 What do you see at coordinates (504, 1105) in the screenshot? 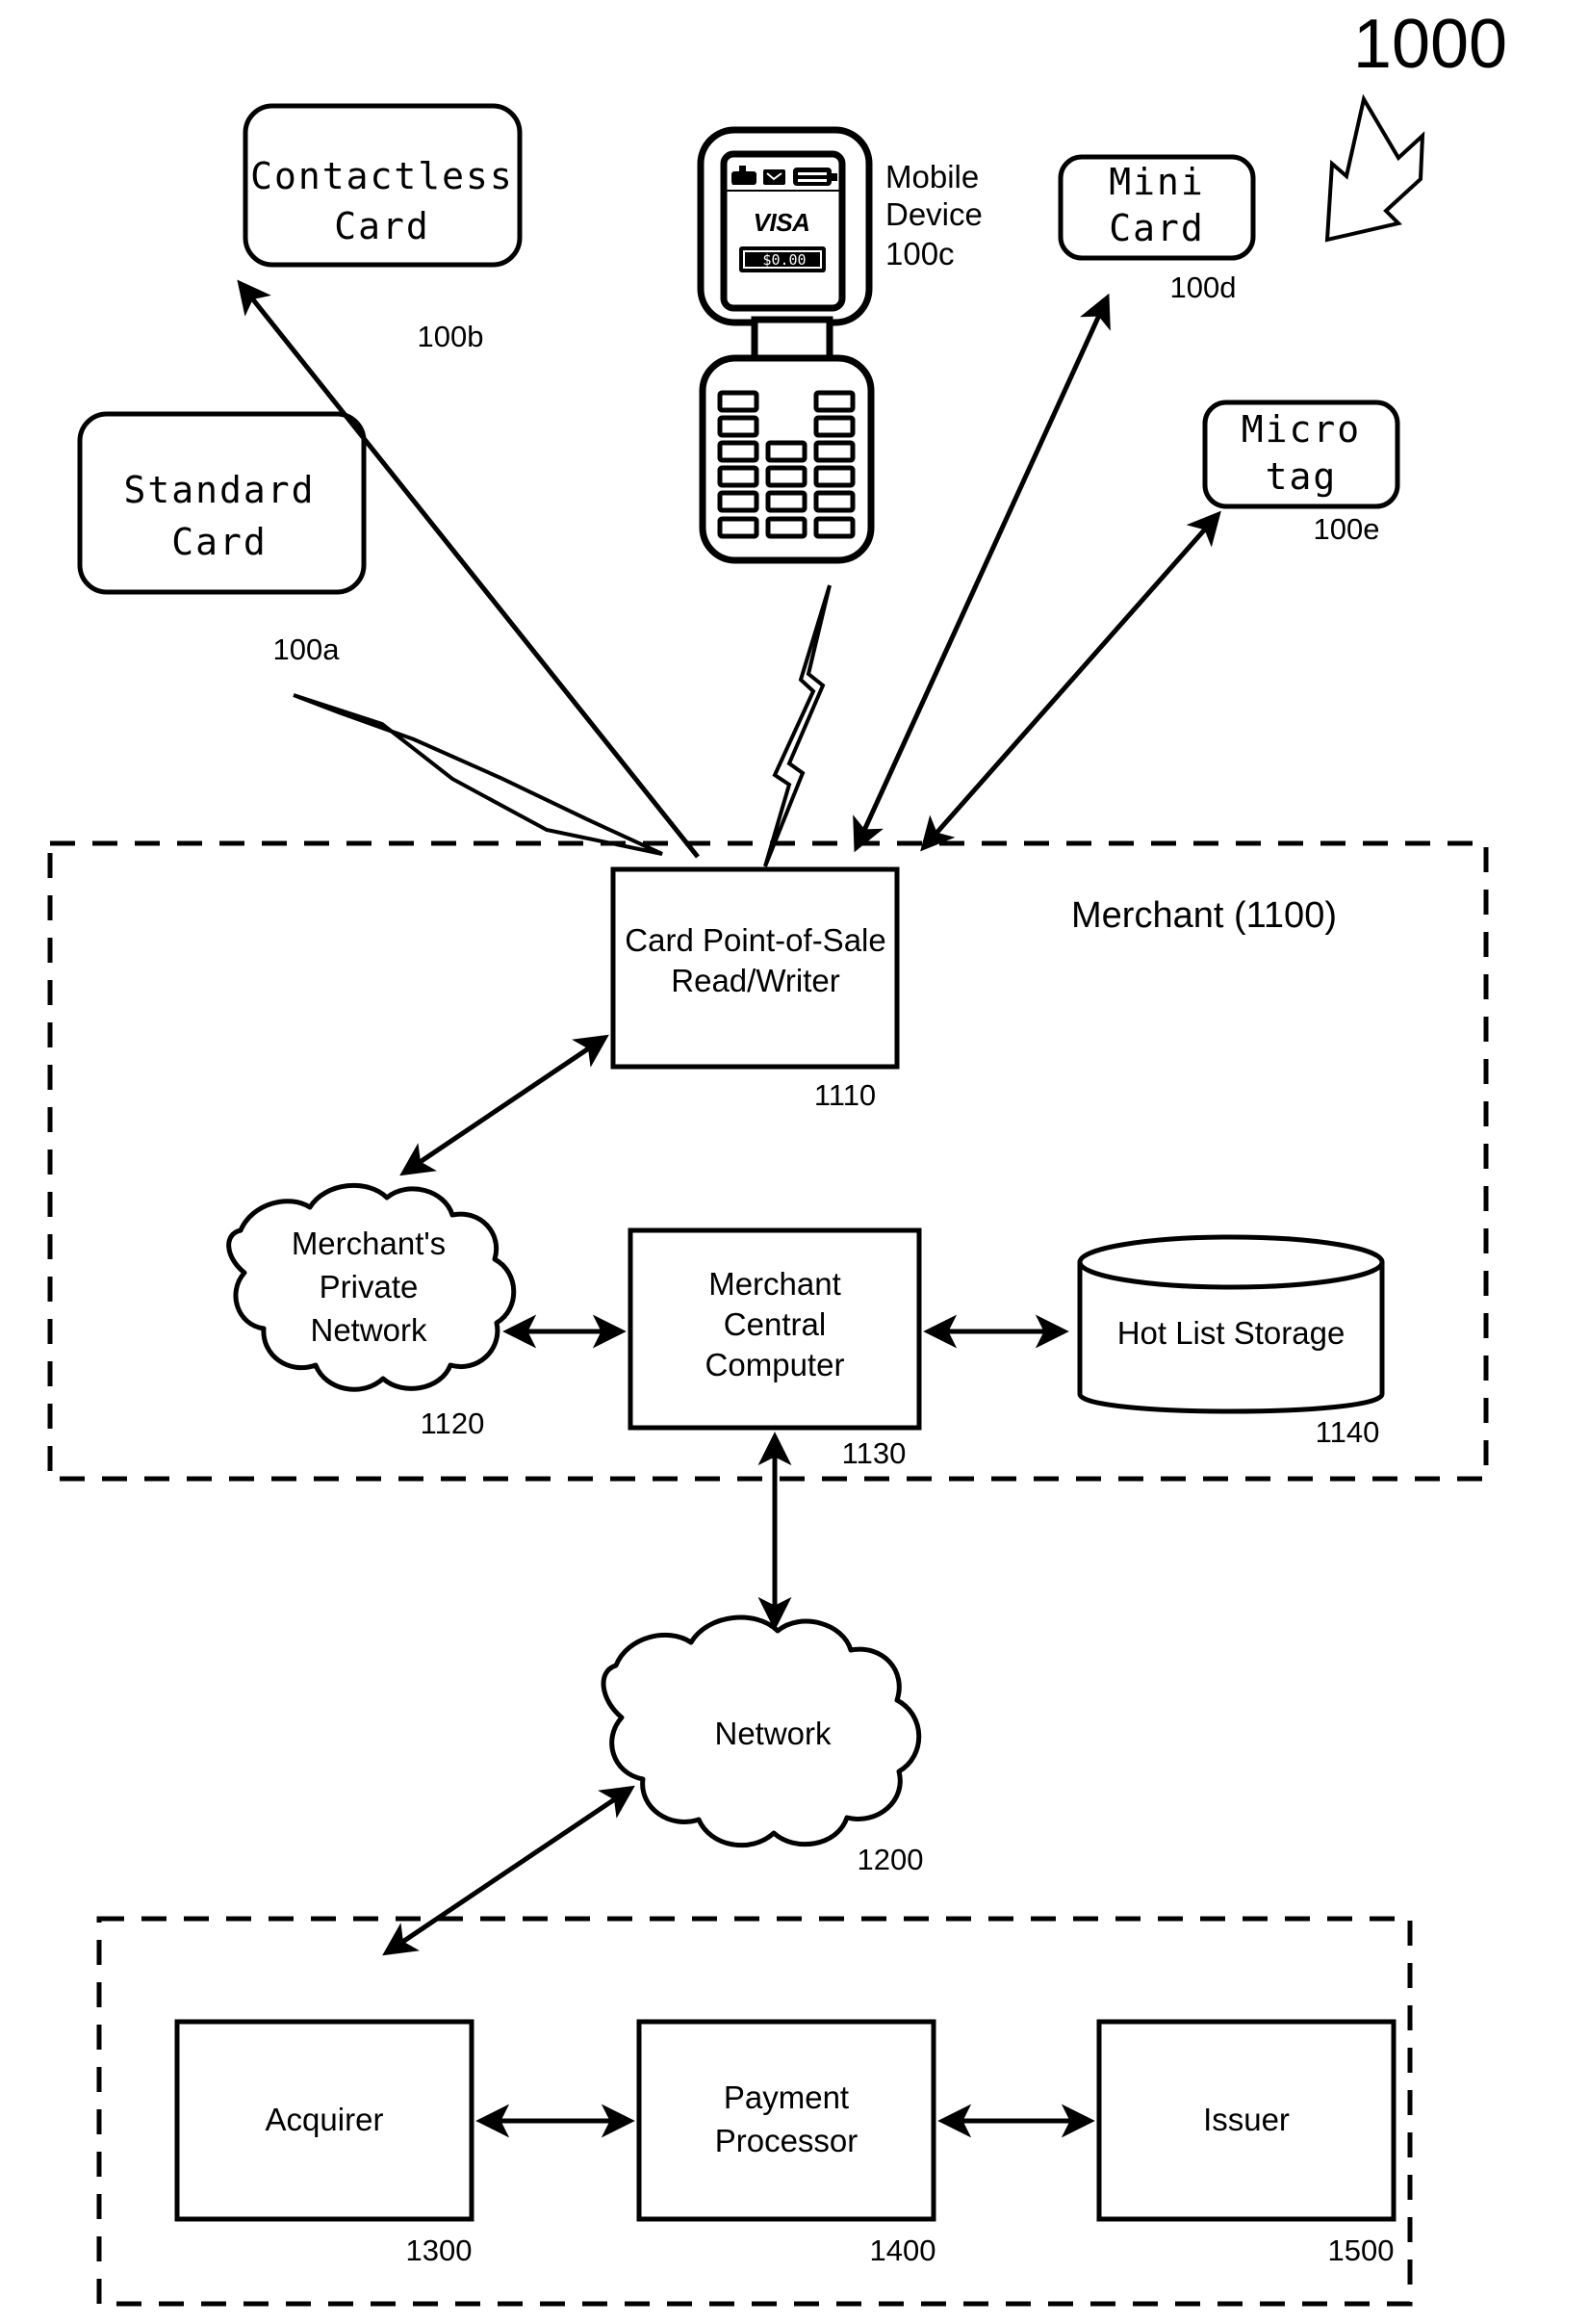
I see `arrow-pos-private-network` at bounding box center [504, 1105].